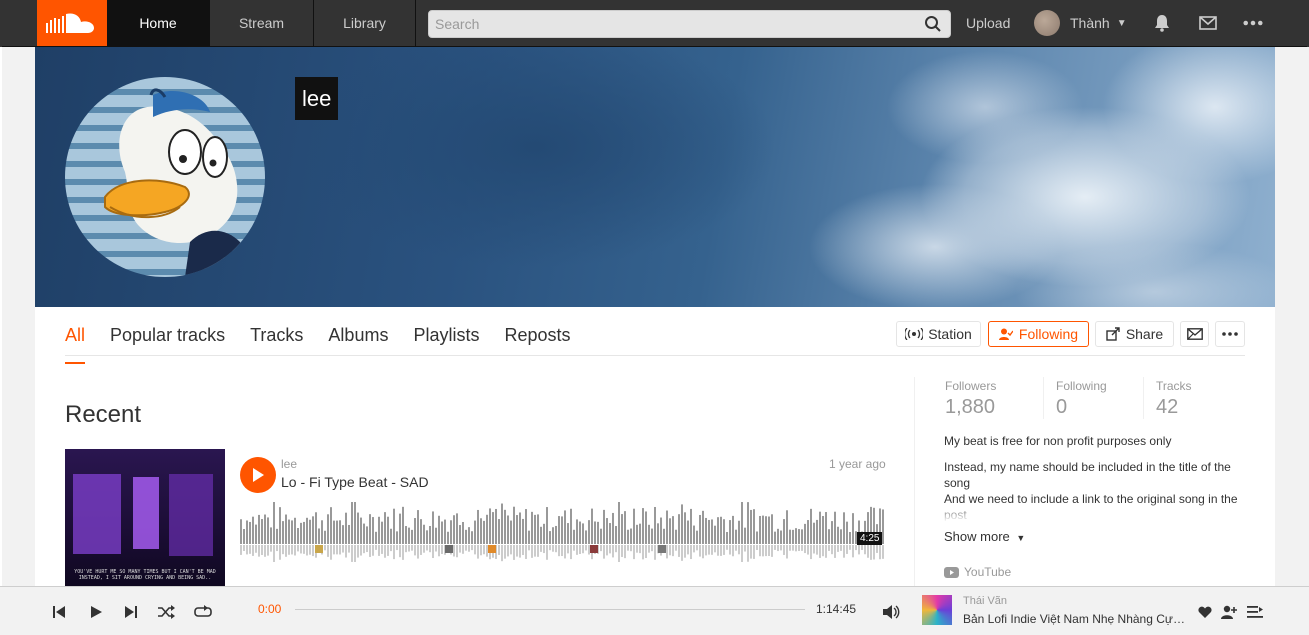 The image size is (1309, 635). What do you see at coordinates (985, 601) in the screenshot?
I see `now-playing-artist: Thái Vãn` at bounding box center [985, 601].